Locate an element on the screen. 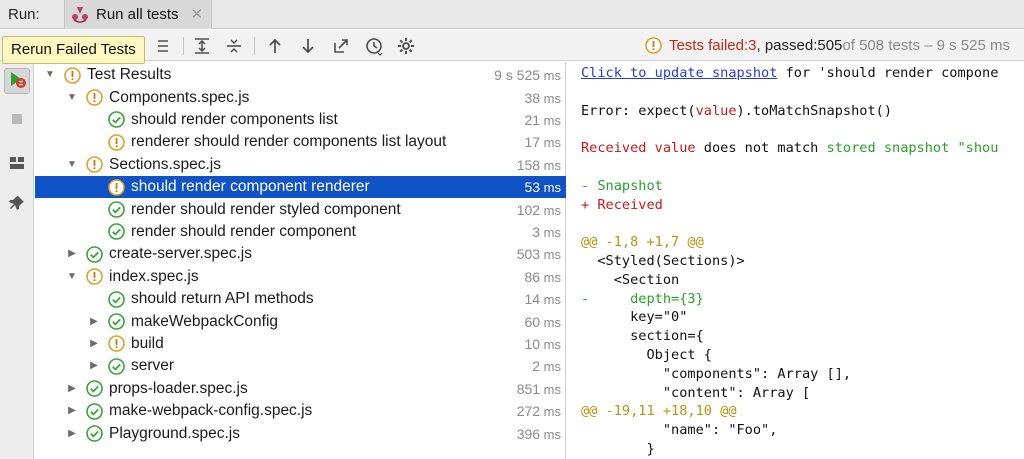 The height and width of the screenshot is (459, 1024). test-name: build is located at coordinates (147, 343).